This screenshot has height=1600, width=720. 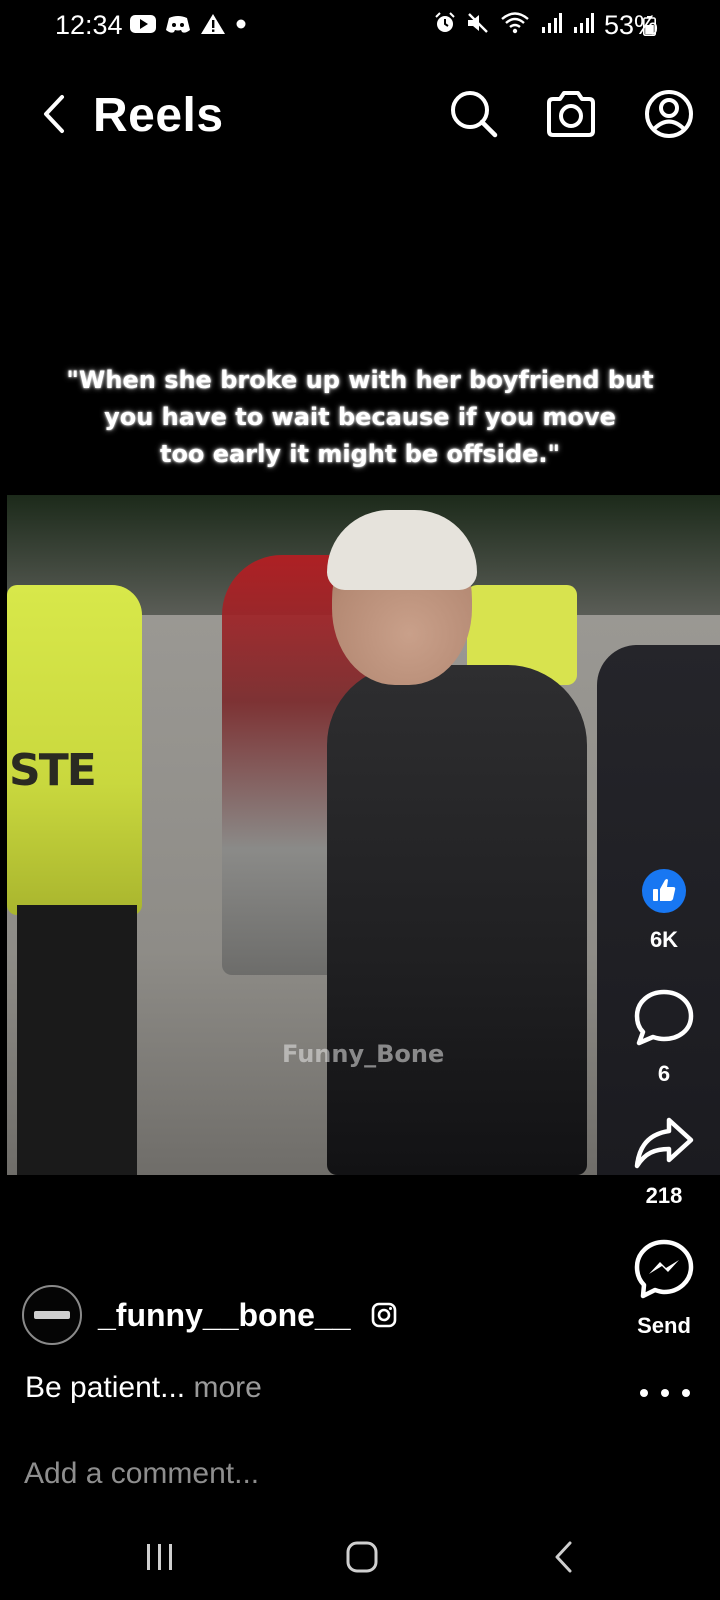 What do you see at coordinates (664, 1145) in the screenshot?
I see `share-icon` at bounding box center [664, 1145].